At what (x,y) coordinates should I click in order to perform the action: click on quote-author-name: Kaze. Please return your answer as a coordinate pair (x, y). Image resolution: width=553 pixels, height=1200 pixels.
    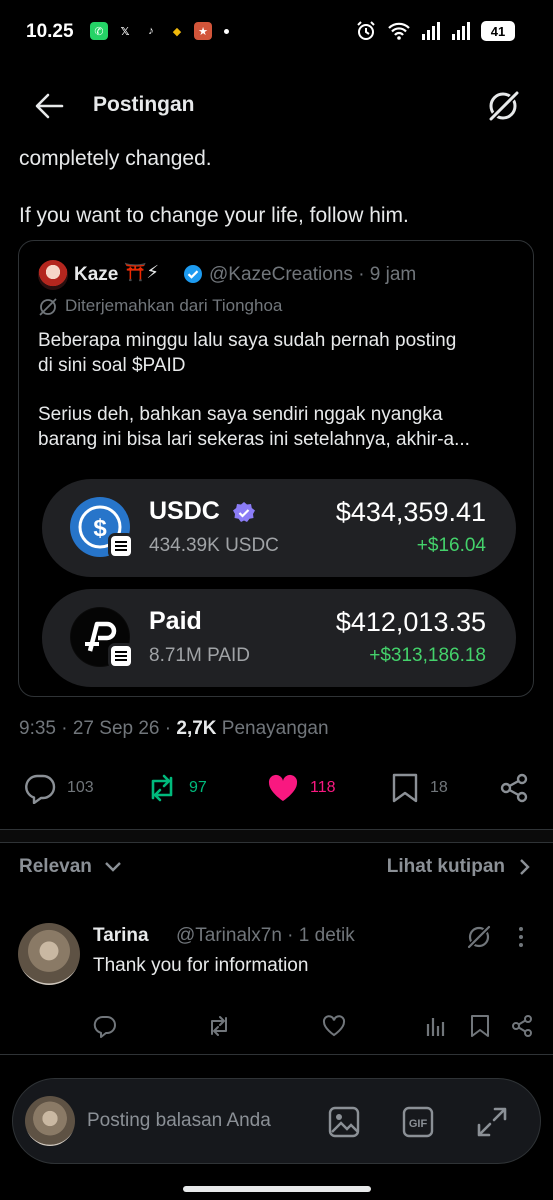
    Looking at the image, I should click on (96, 274).